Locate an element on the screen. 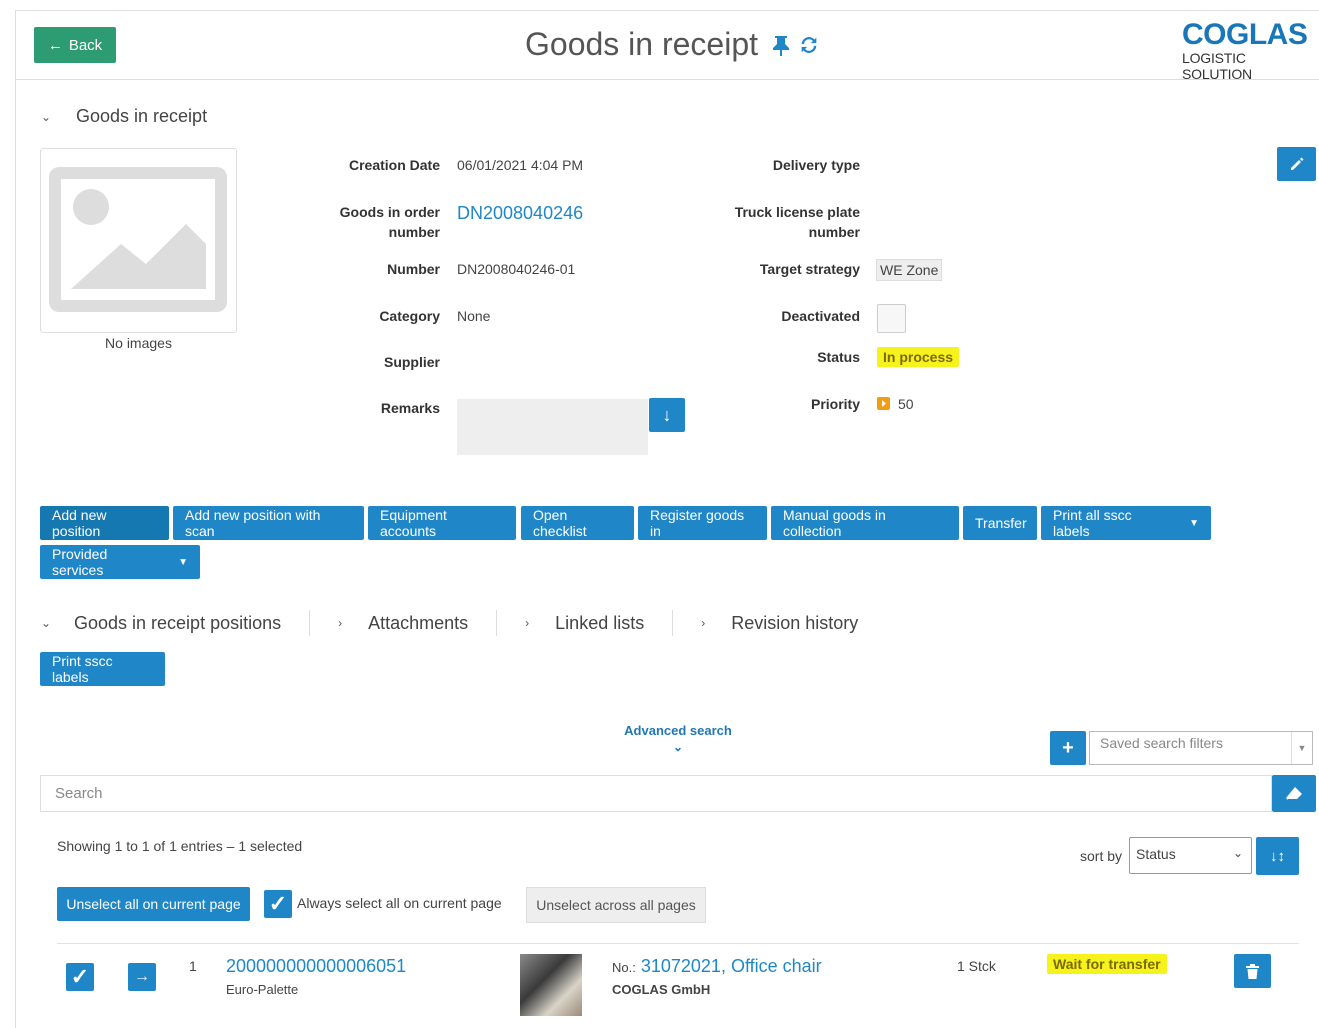 This screenshot has height=1028, width=1319. deactivated-label: Deactivated is located at coordinates (820, 316).